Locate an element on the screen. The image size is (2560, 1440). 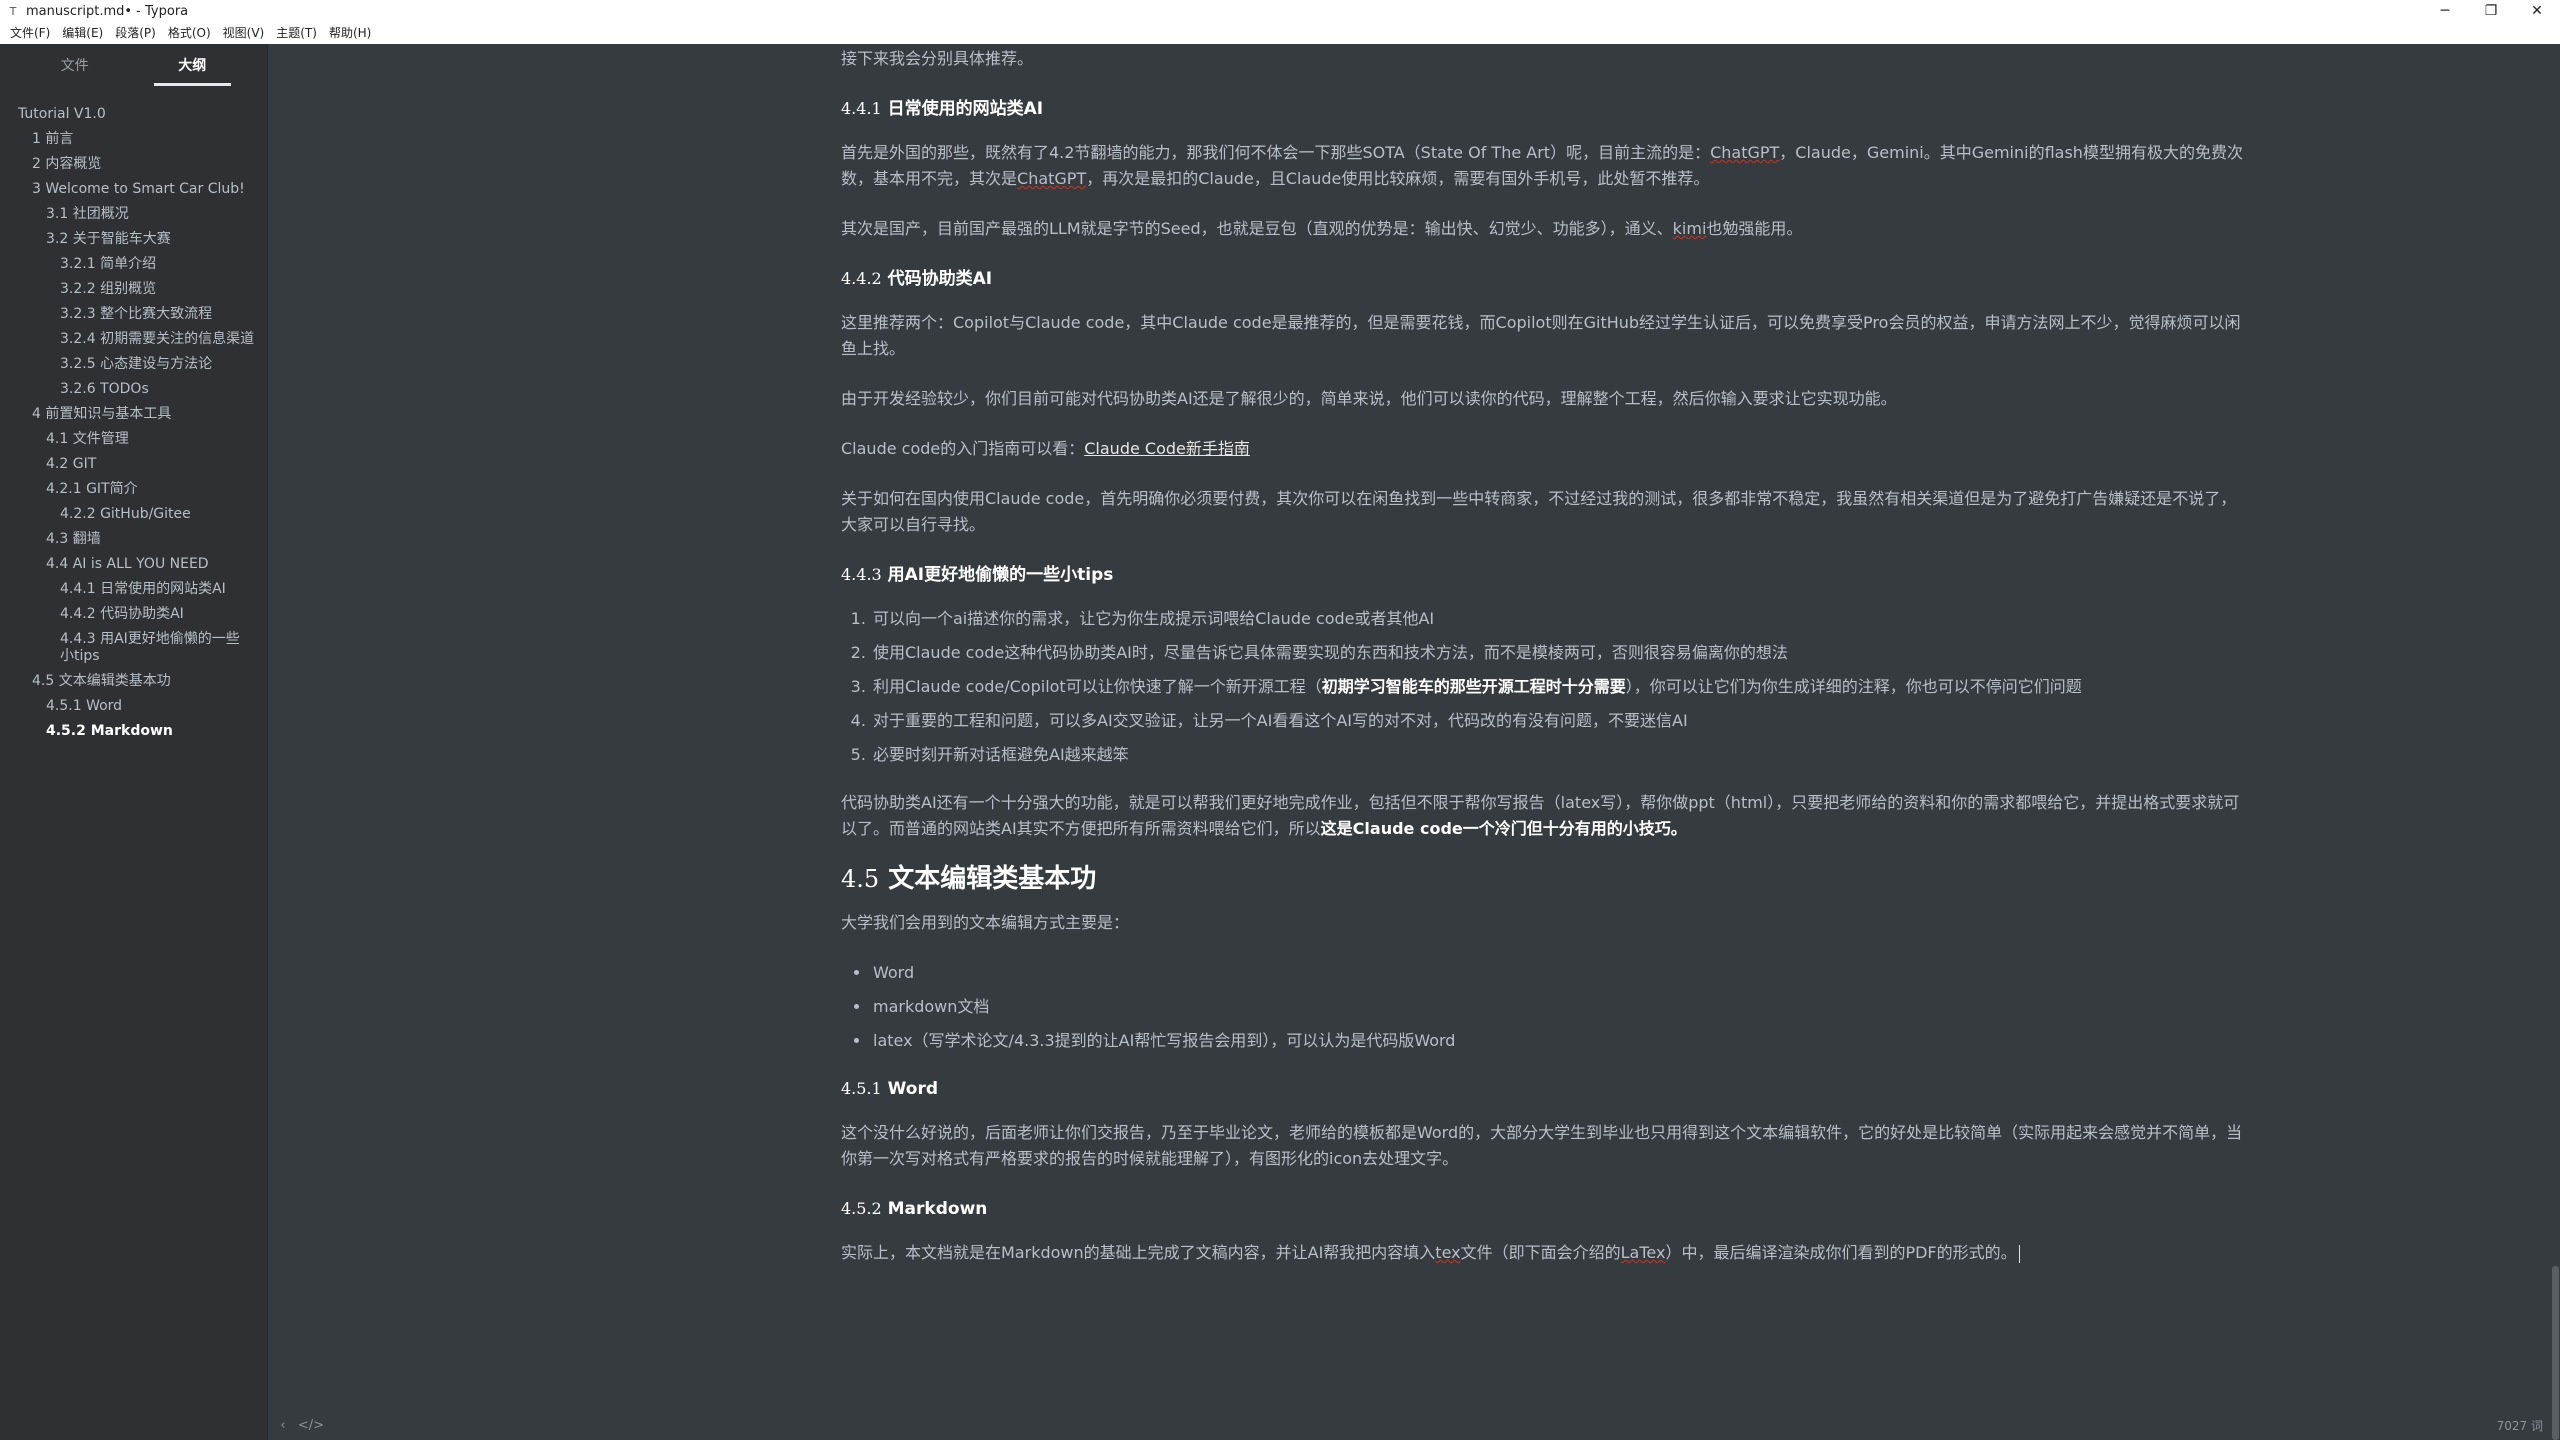
heading-4-5: 4.5 文本编辑类基本功 is located at coordinates (1545, 879).